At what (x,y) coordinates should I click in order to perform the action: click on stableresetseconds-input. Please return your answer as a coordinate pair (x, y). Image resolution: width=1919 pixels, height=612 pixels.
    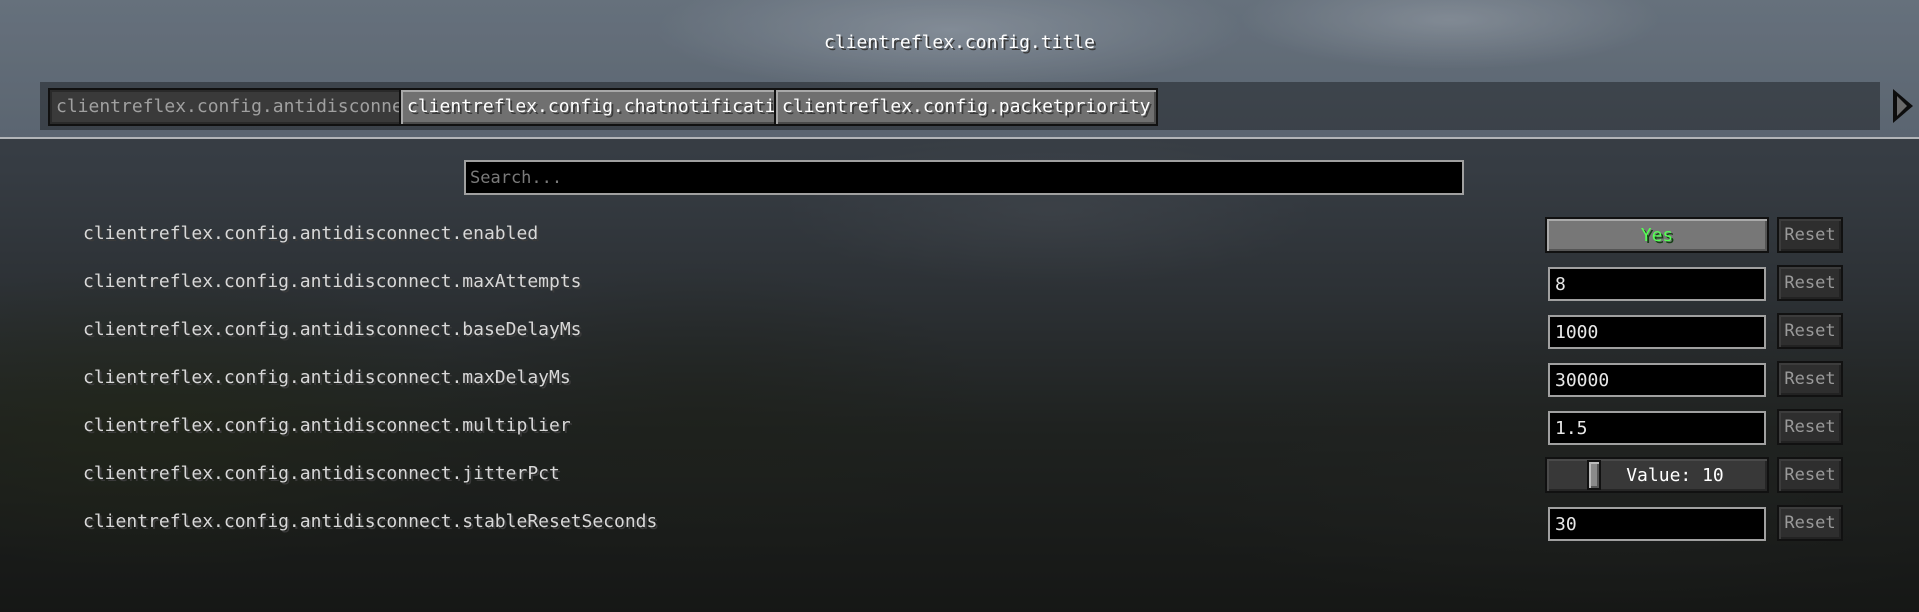
    Looking at the image, I should click on (1657, 524).